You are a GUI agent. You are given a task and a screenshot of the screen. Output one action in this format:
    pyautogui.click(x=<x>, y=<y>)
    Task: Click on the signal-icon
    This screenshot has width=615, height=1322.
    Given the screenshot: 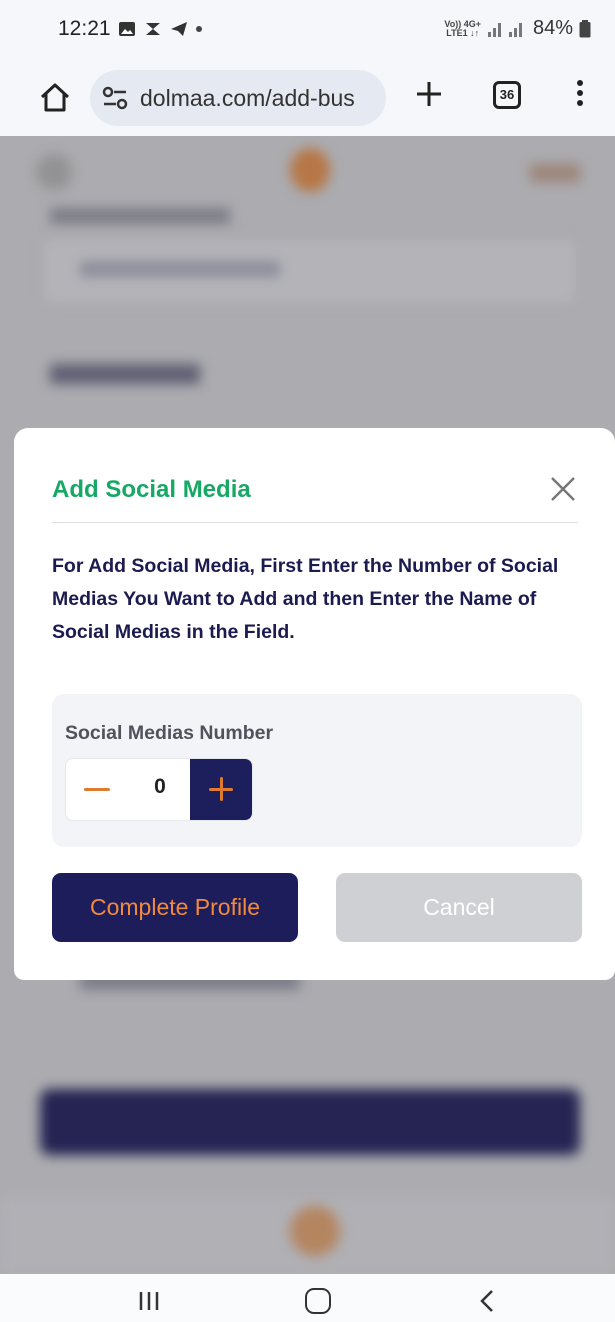 What is the action you would take?
    pyautogui.click(x=504, y=29)
    